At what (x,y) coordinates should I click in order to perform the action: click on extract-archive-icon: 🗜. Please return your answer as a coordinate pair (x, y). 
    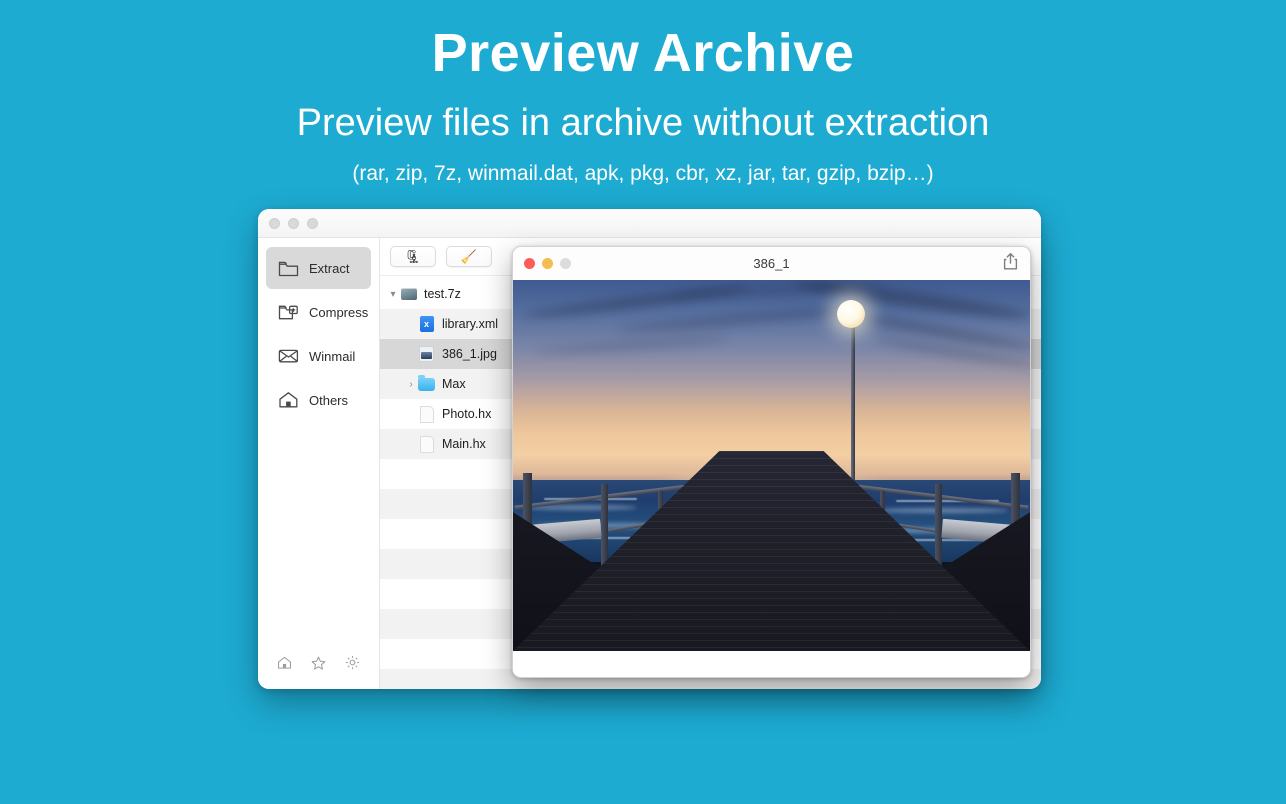
    Looking at the image, I should click on (413, 256).